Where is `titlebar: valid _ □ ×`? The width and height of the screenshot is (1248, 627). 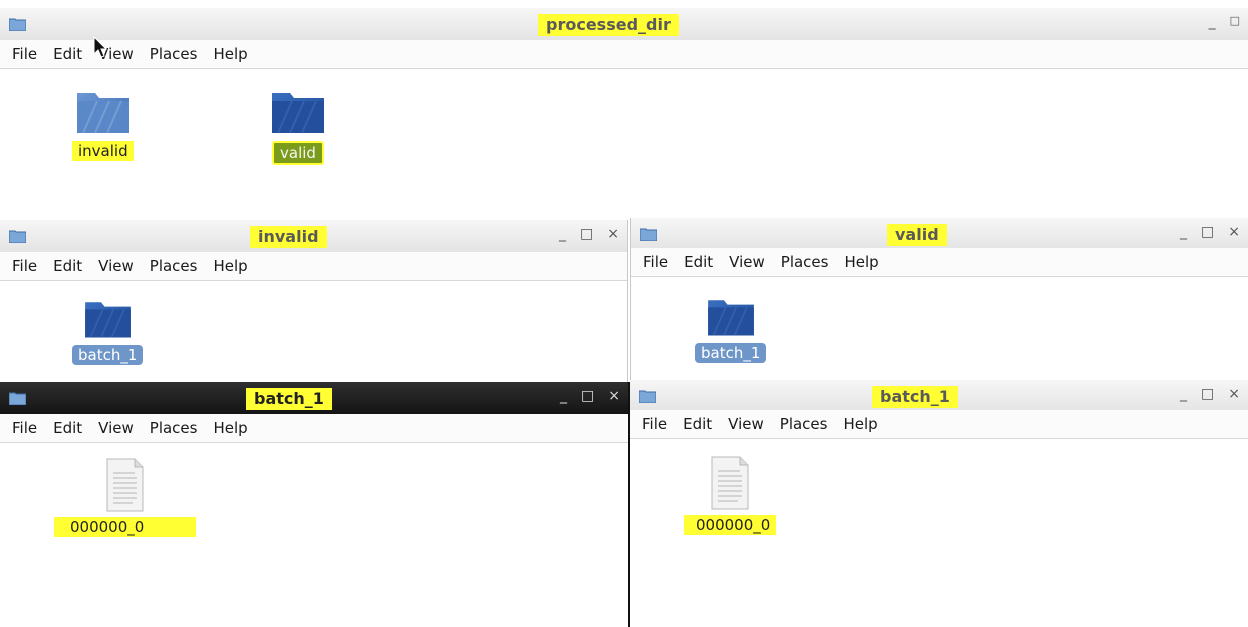
titlebar: valid _ □ × is located at coordinates (939, 234).